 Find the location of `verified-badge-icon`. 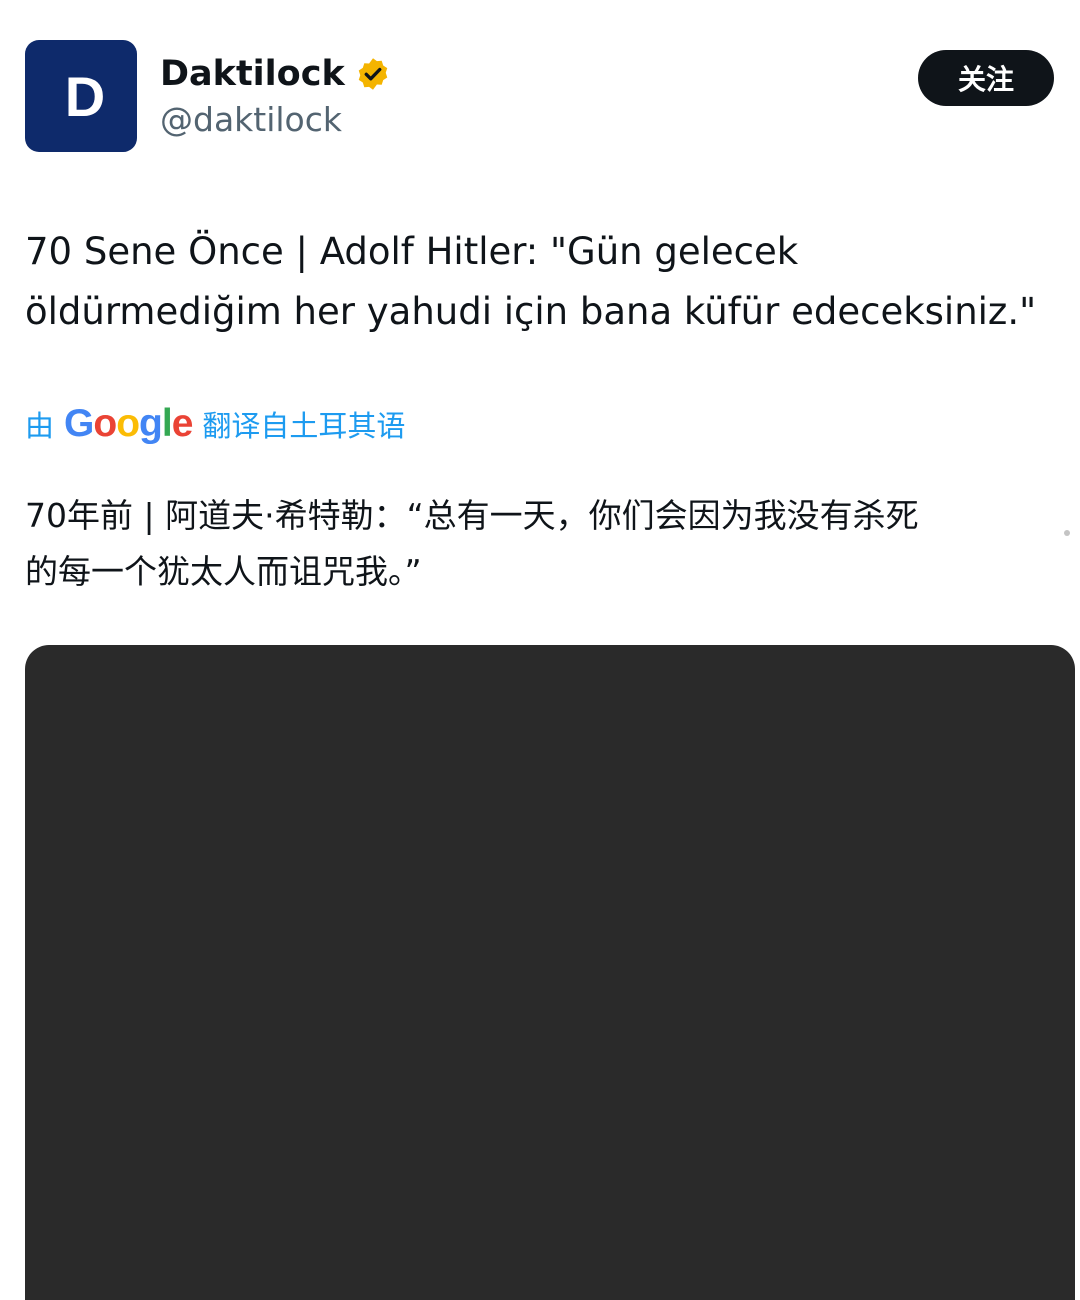

verified-badge-icon is located at coordinates (372, 74).